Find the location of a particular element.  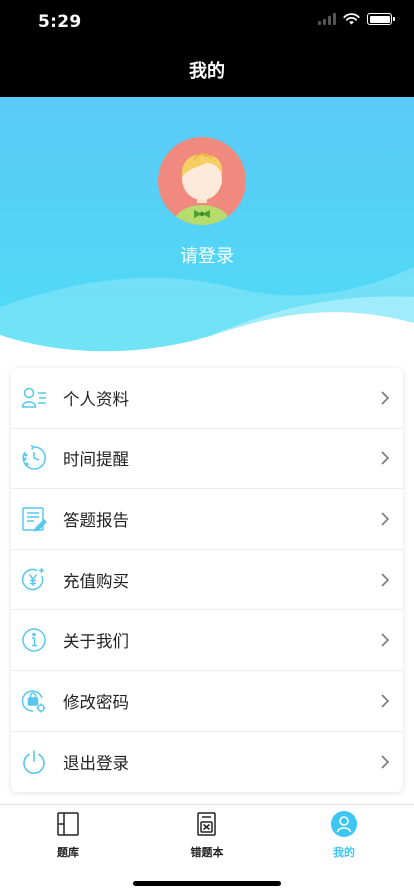

menu-item-label: 修改密码 is located at coordinates (96, 702).